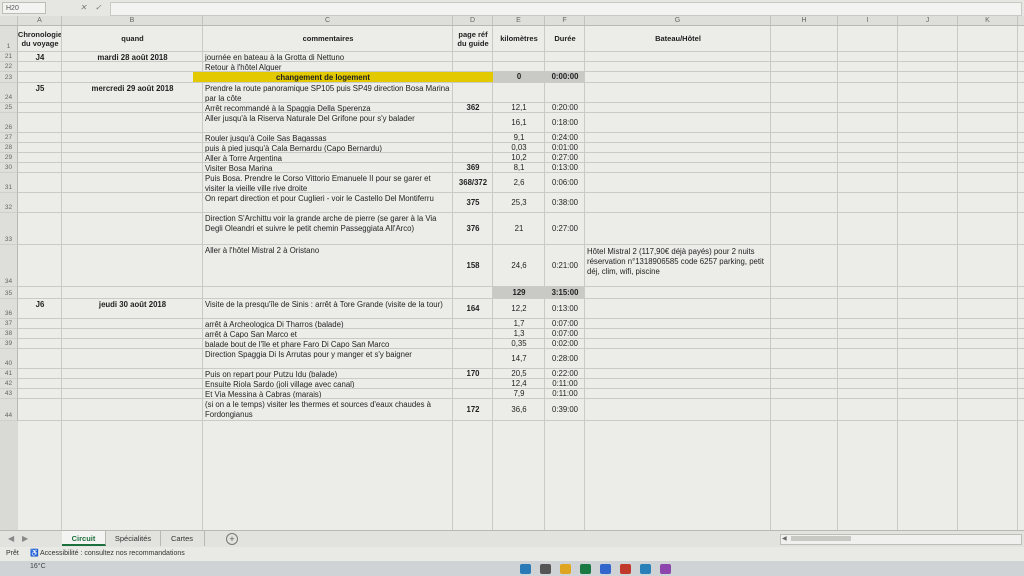 This screenshot has height=576, width=1024. What do you see at coordinates (565, 122) in the screenshot?
I see `cell-f: 0:18:00` at bounding box center [565, 122].